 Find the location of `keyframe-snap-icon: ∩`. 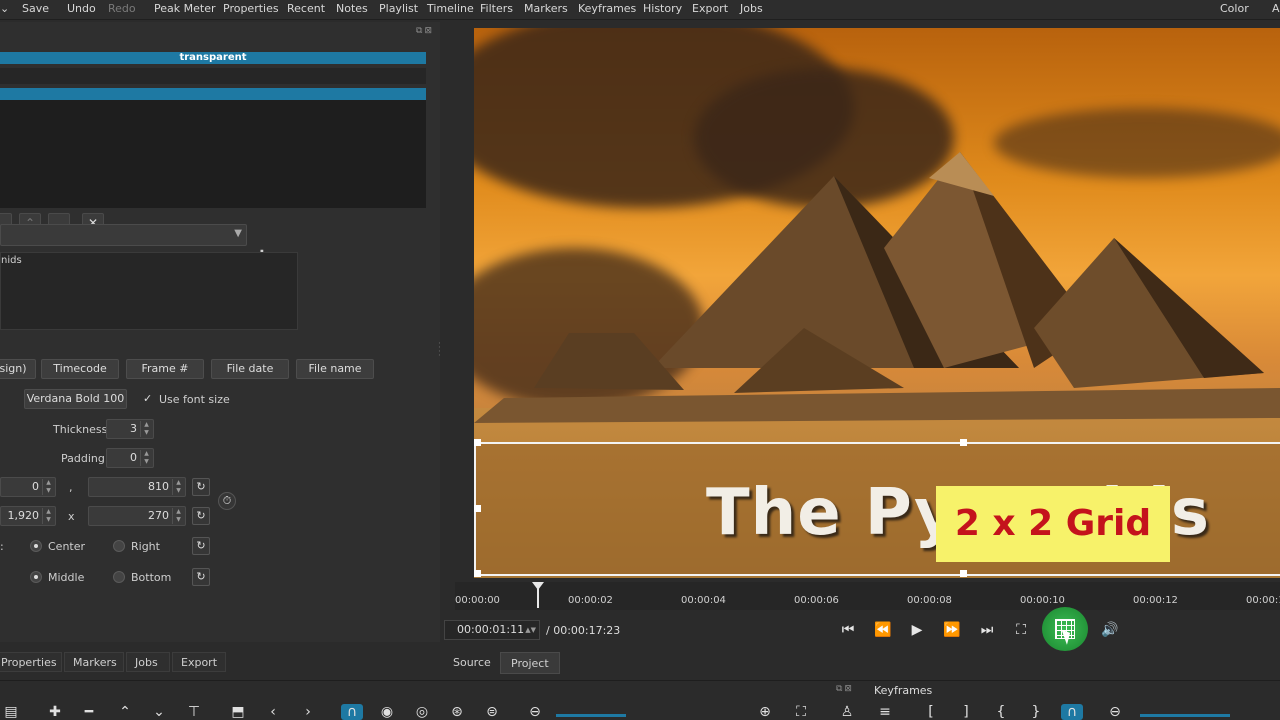

keyframe-snap-icon: ∩ is located at coordinates (1072, 712).